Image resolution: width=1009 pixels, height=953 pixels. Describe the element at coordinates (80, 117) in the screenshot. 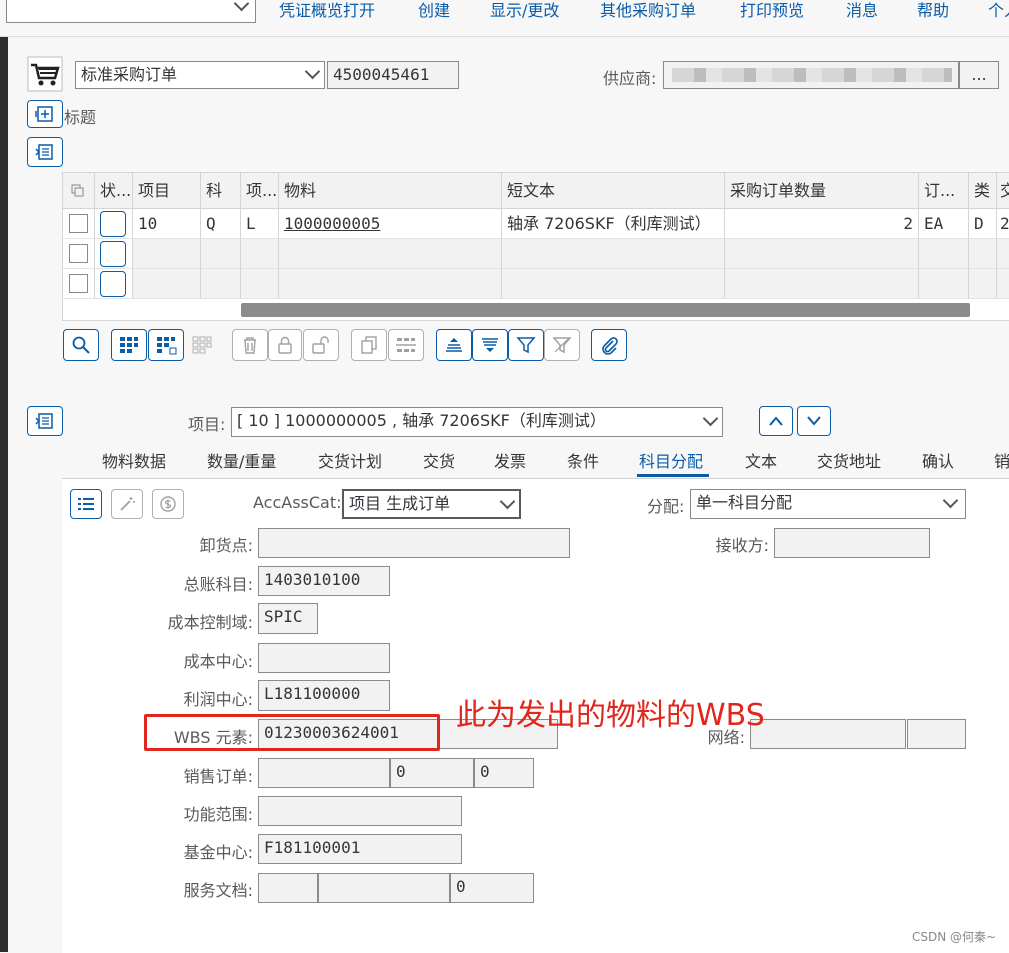

I see `header-section-label: 标题` at that location.